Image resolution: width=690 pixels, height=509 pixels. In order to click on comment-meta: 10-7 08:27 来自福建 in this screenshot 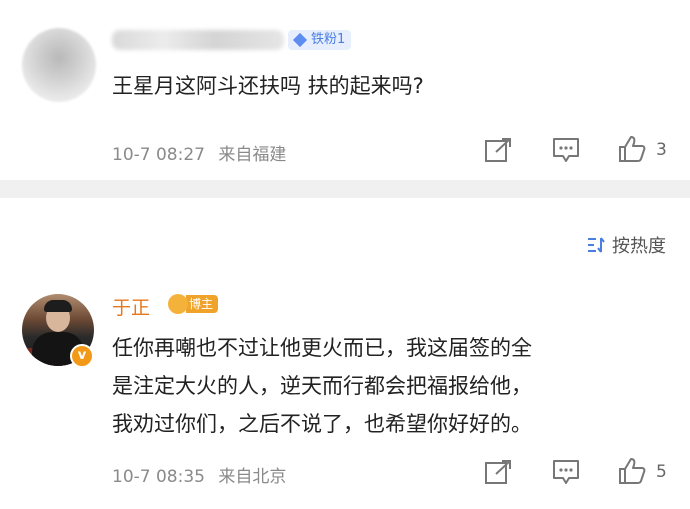, I will do `click(199, 152)`.